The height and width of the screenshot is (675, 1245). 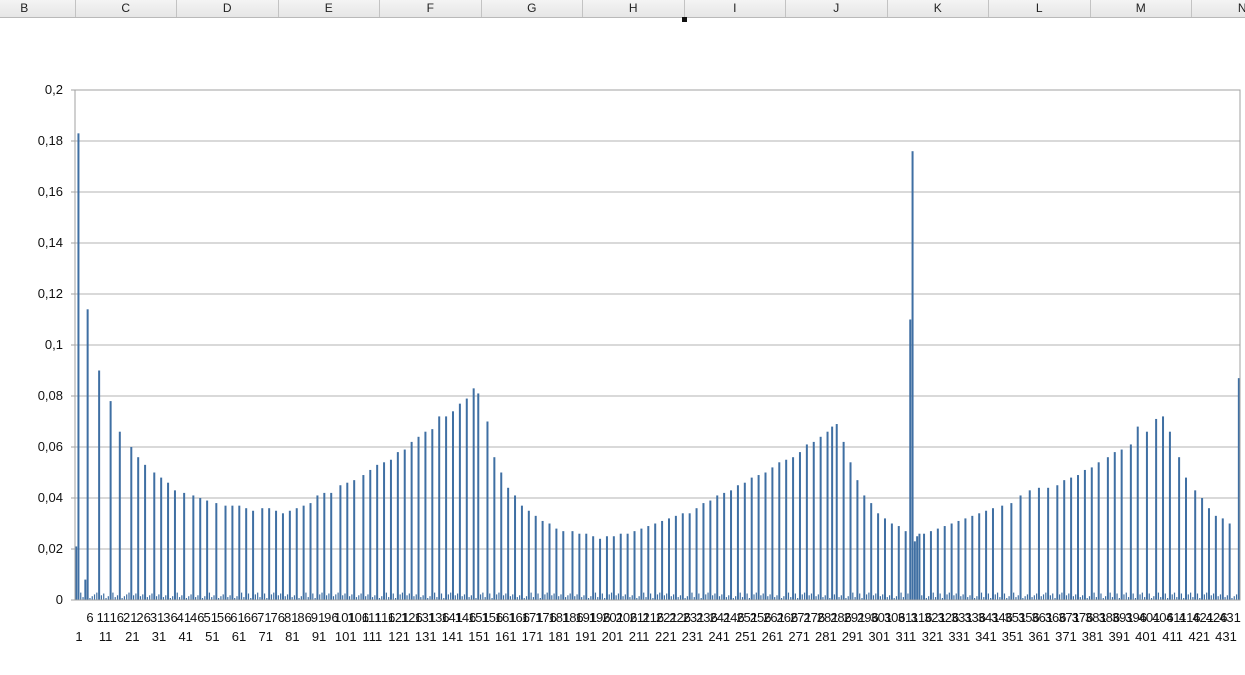 I want to click on x-tick-label: 411, so click(x=1172, y=636).